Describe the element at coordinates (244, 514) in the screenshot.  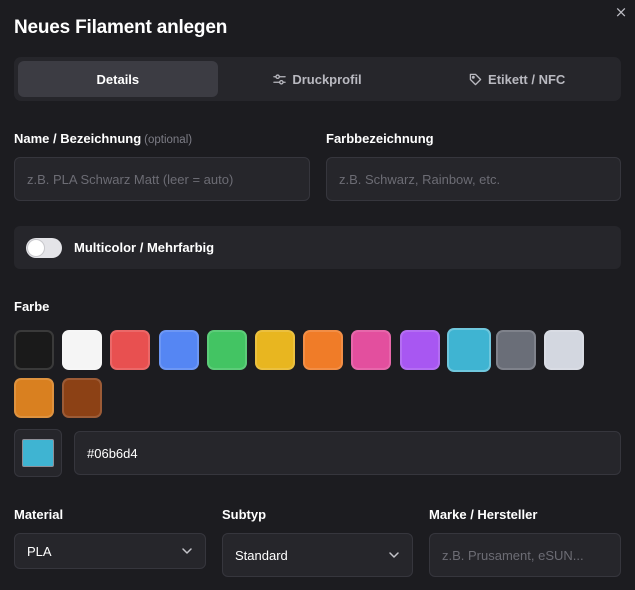
I see `subtype-label: Subtyp` at that location.